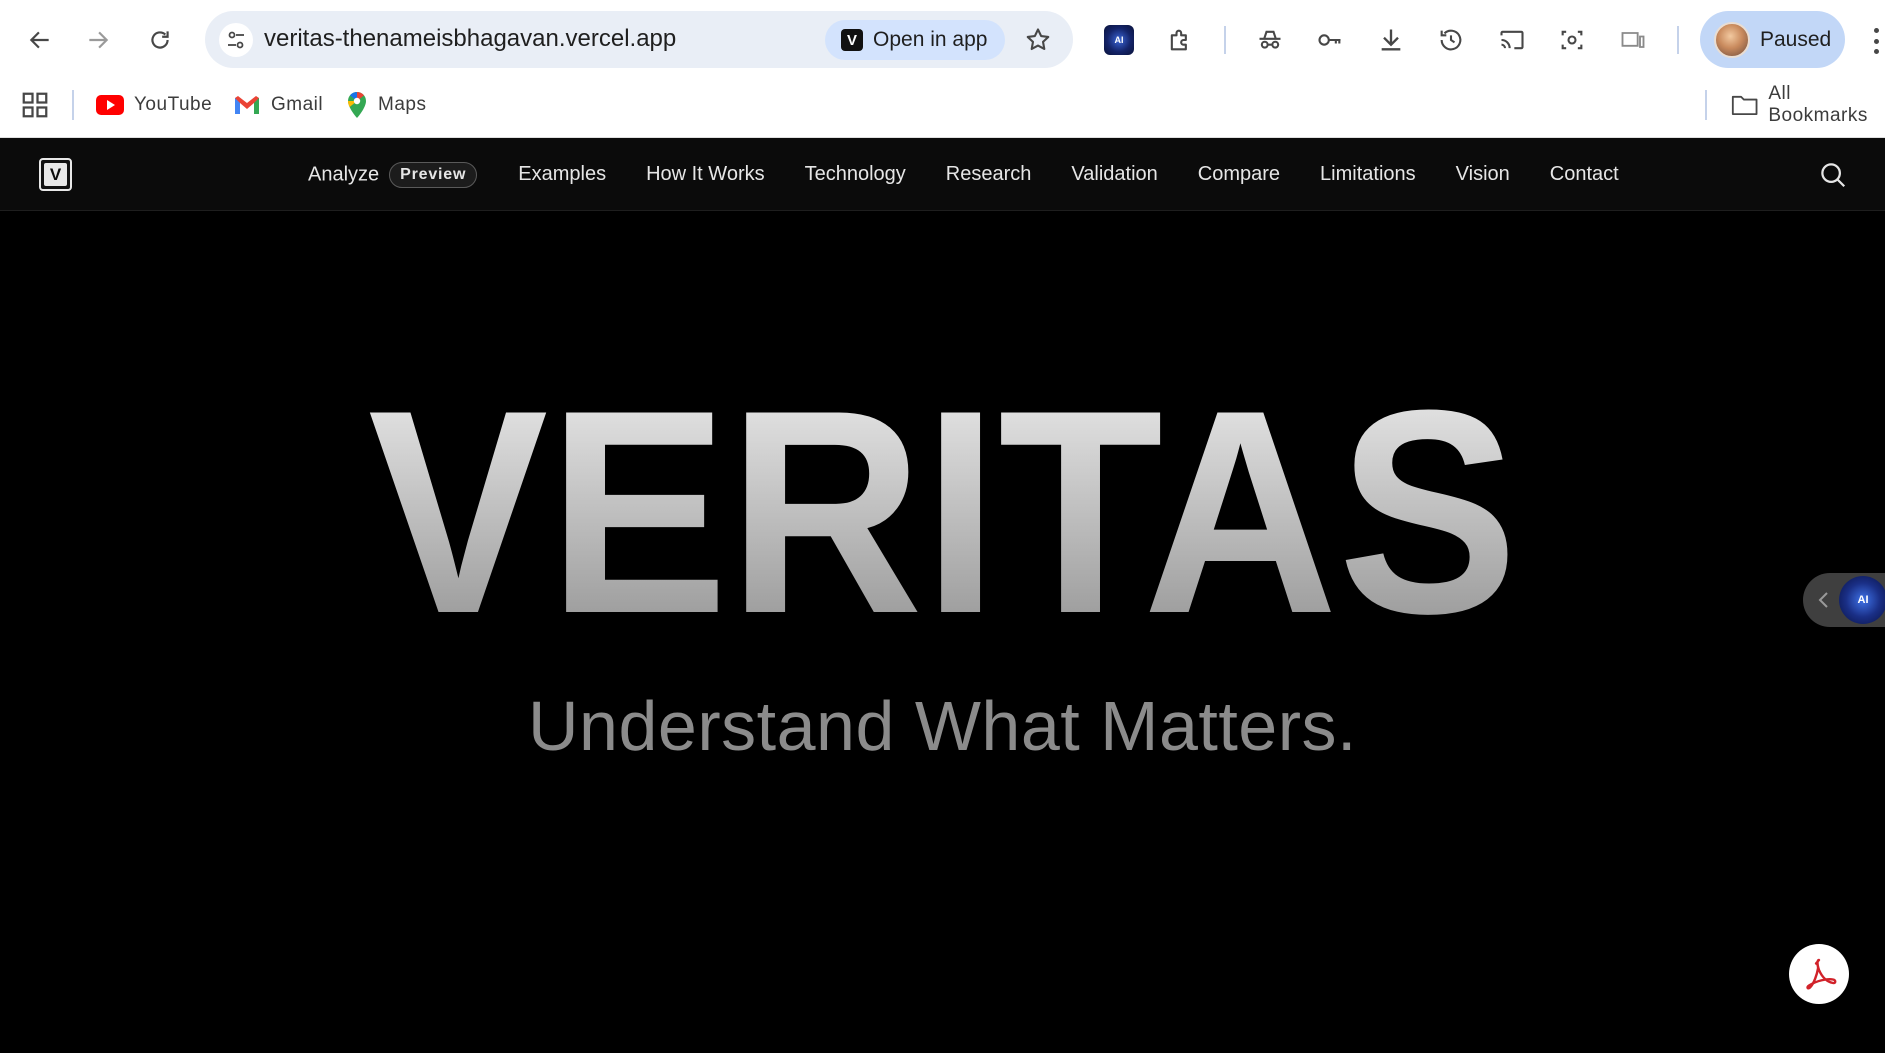 This screenshot has width=1885, height=1053. I want to click on search-icon, so click(1833, 175).